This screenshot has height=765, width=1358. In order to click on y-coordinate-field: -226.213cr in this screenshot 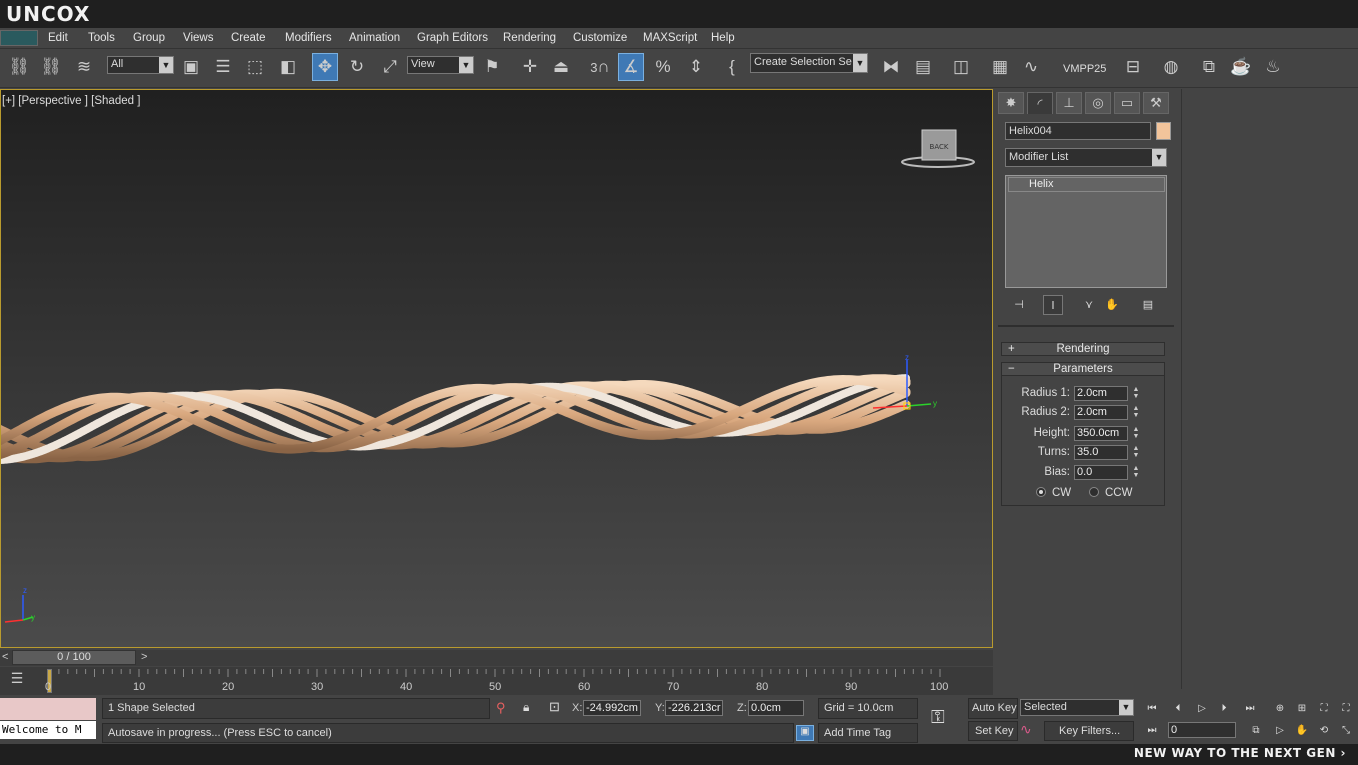, I will do `click(694, 708)`.